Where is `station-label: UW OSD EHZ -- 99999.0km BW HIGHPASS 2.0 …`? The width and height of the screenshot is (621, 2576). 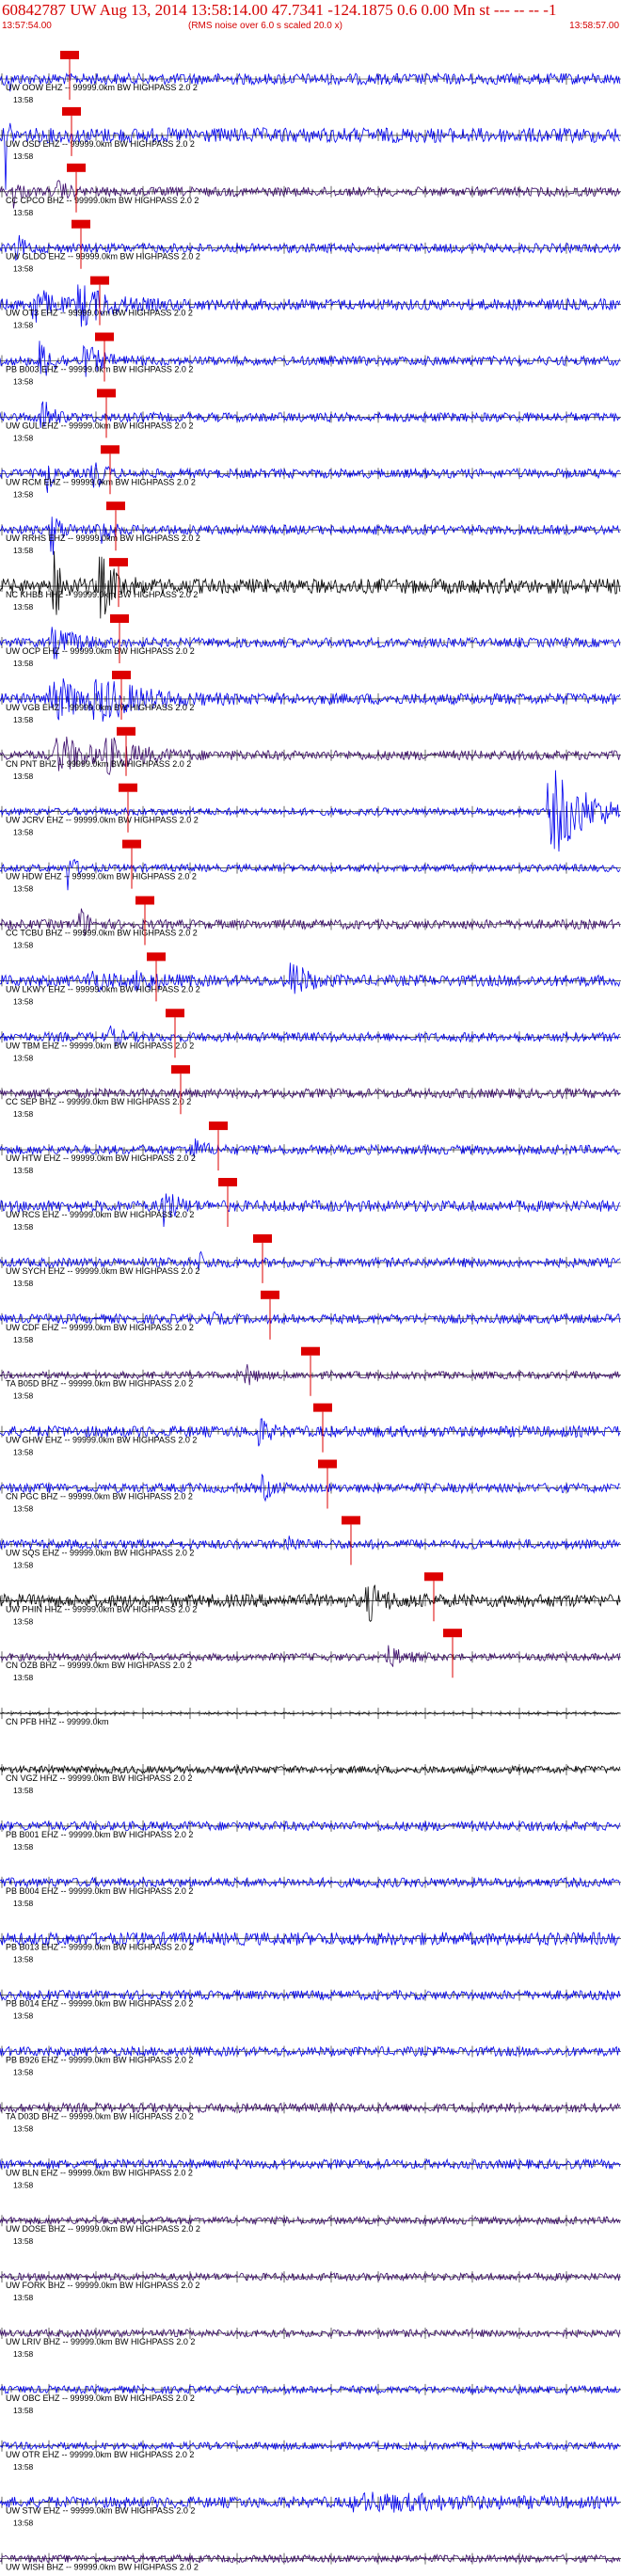
station-label: UW OSD EHZ -- 99999.0km BW HIGHPASS 2.0 … is located at coordinates (101, 144).